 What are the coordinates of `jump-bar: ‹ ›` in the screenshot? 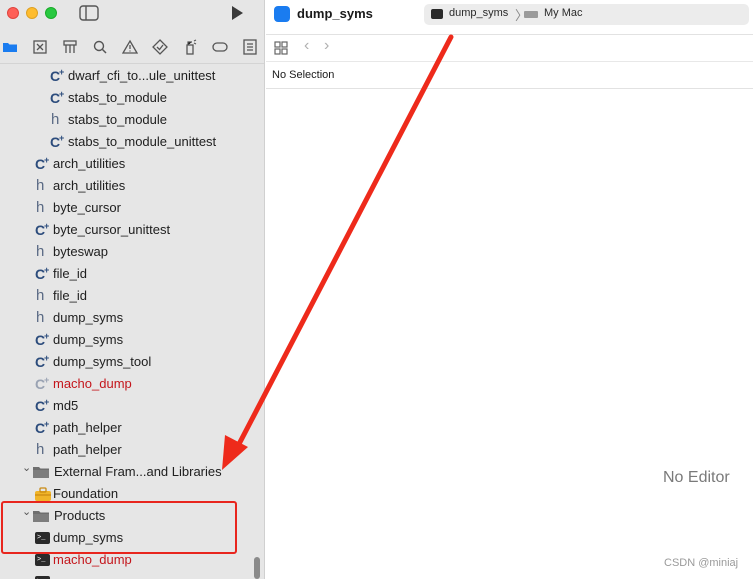 It's located at (509, 47).